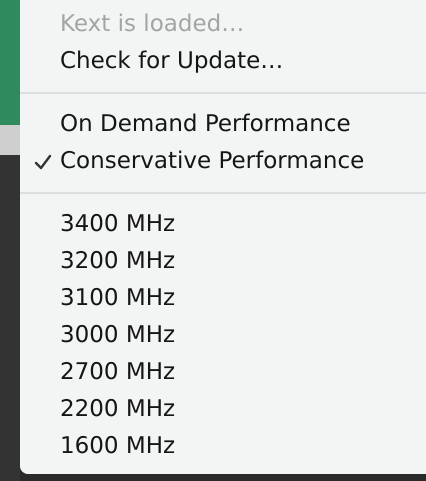 The width and height of the screenshot is (426, 481). What do you see at coordinates (118, 335) in the screenshot?
I see `menu-item: 3000 MHz` at bounding box center [118, 335].